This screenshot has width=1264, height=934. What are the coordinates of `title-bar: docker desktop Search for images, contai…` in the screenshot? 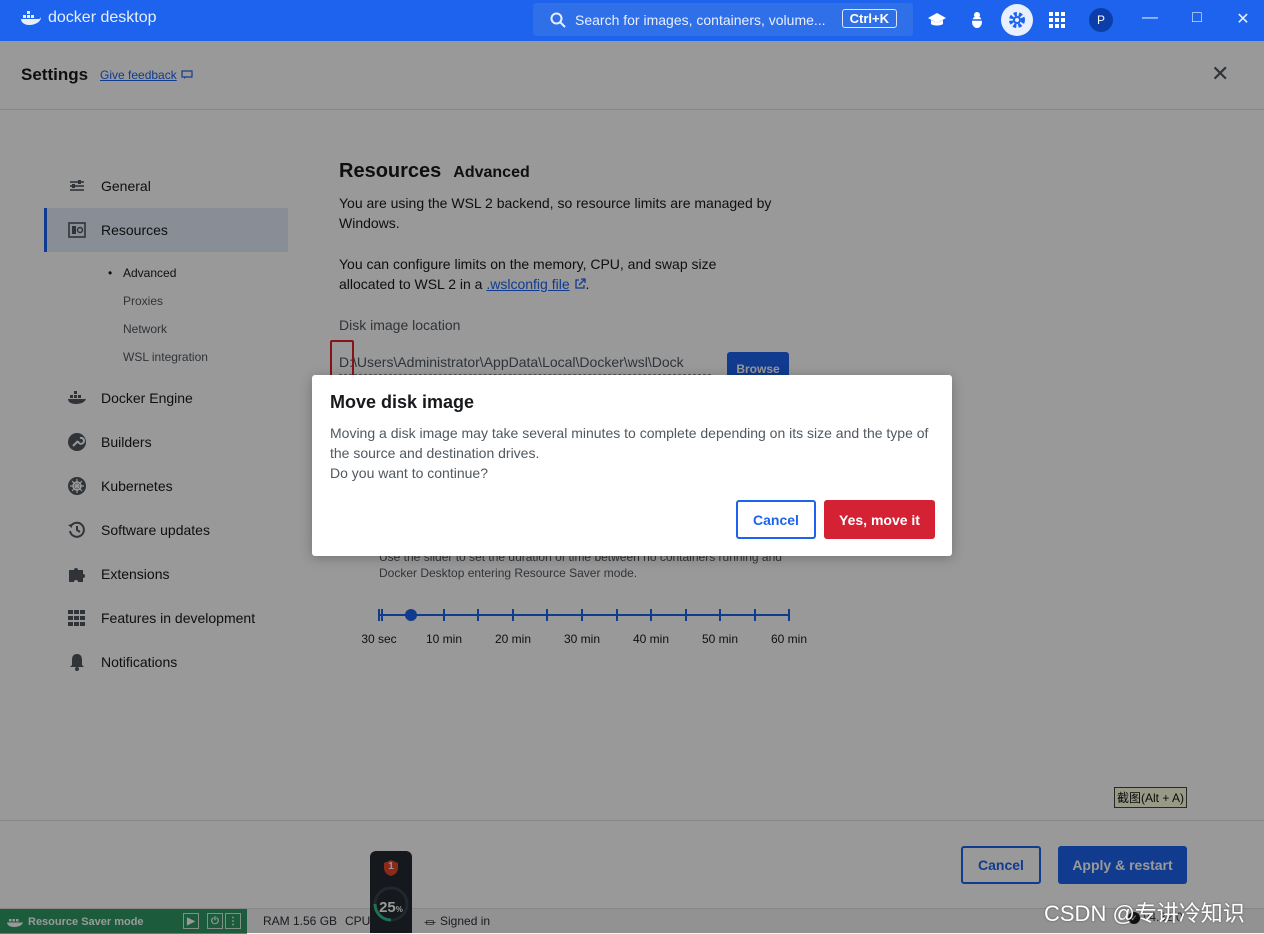 It's located at (632, 20).